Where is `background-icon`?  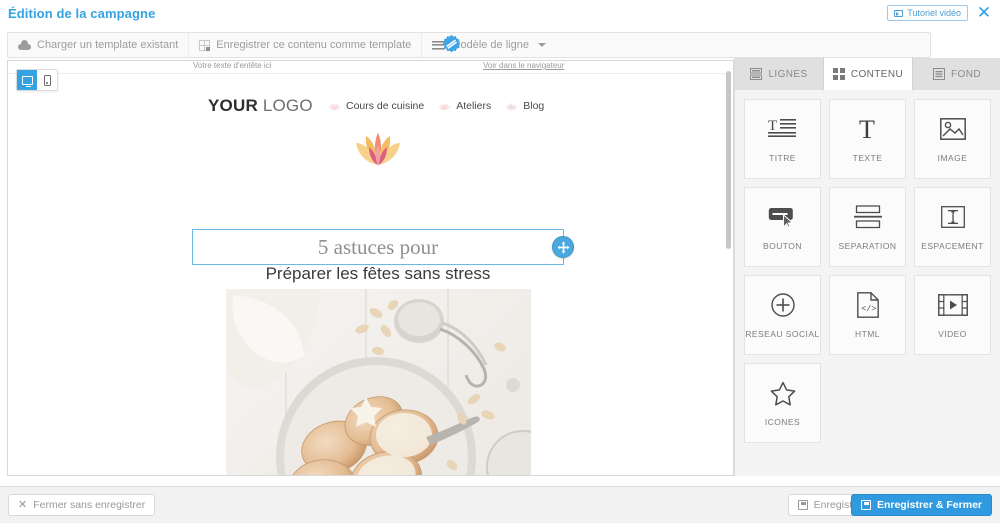
background-icon is located at coordinates (939, 74).